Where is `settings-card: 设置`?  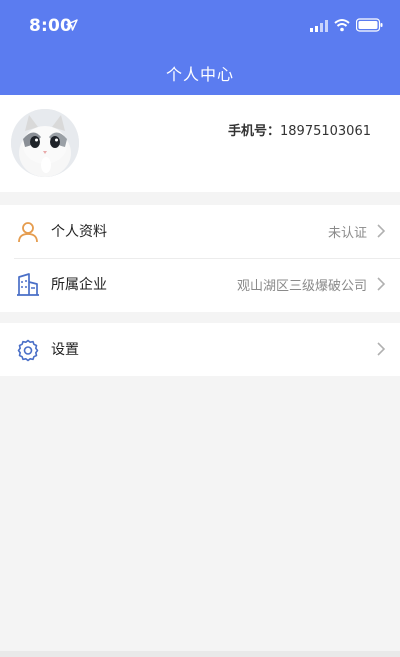
settings-card: 设置 is located at coordinates (200, 349).